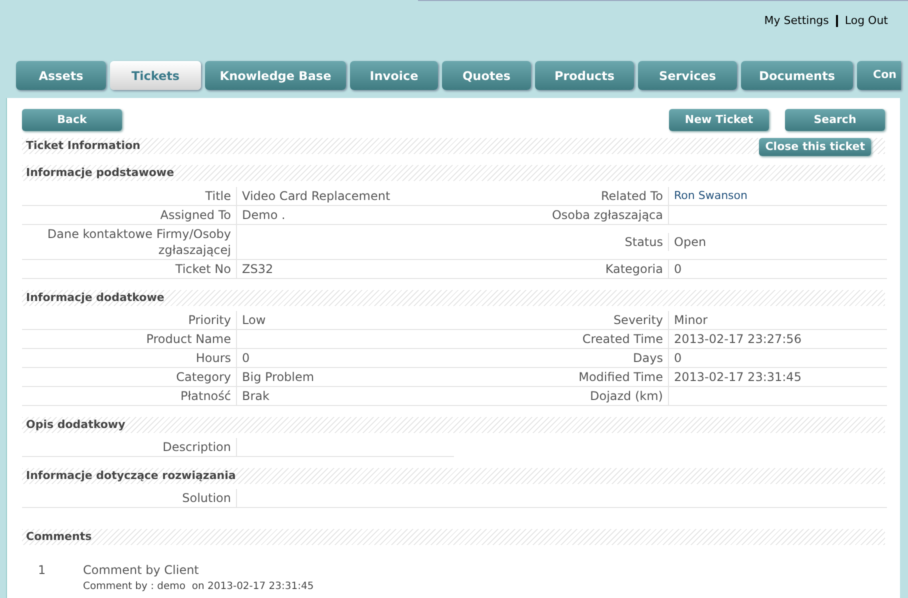 This screenshot has width=908, height=598. I want to click on field-value: Minor, so click(691, 320).